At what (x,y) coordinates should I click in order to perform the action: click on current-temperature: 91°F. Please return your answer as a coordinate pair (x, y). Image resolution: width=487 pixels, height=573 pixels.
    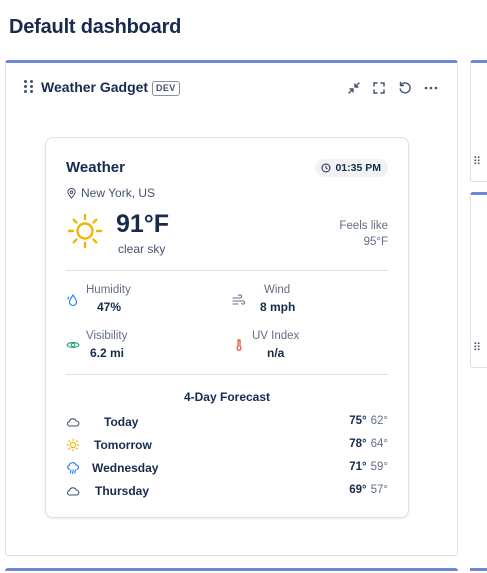
    Looking at the image, I should click on (143, 224).